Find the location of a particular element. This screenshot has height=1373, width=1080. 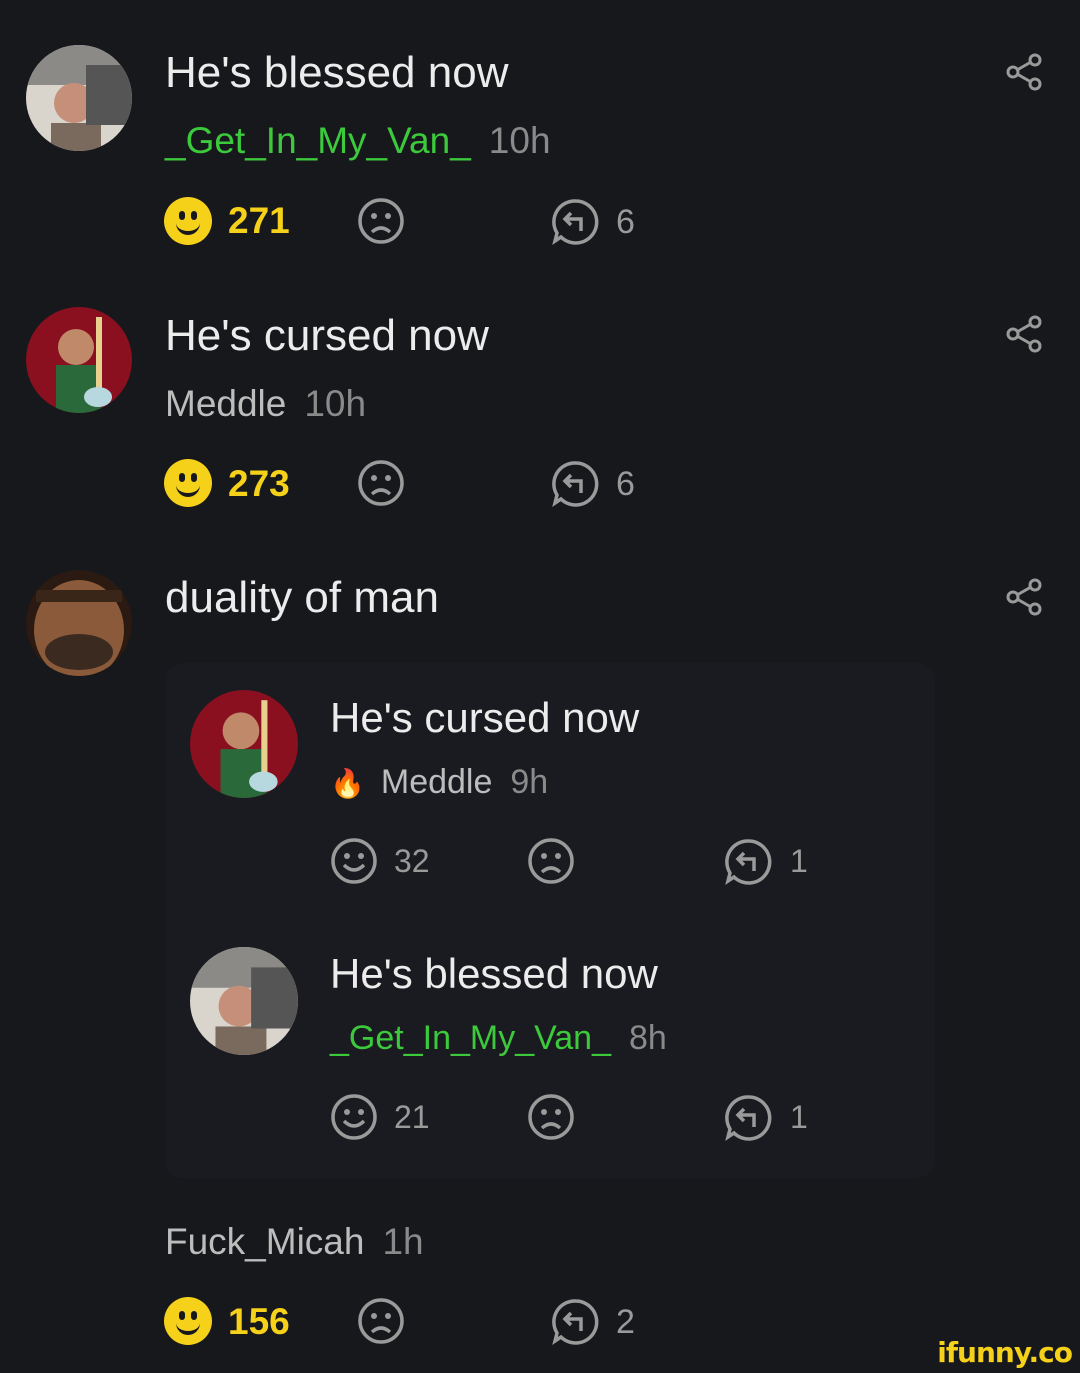

timestamp: 9h is located at coordinates (529, 782).